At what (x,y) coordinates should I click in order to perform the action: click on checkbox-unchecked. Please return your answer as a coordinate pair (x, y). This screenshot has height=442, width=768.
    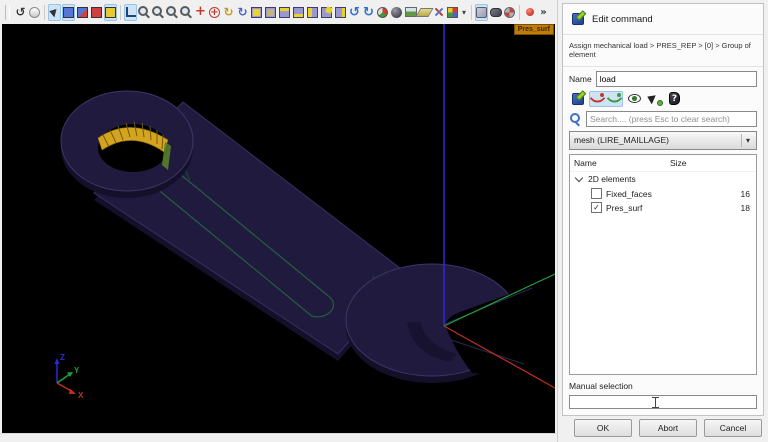
    Looking at the image, I should click on (596, 194).